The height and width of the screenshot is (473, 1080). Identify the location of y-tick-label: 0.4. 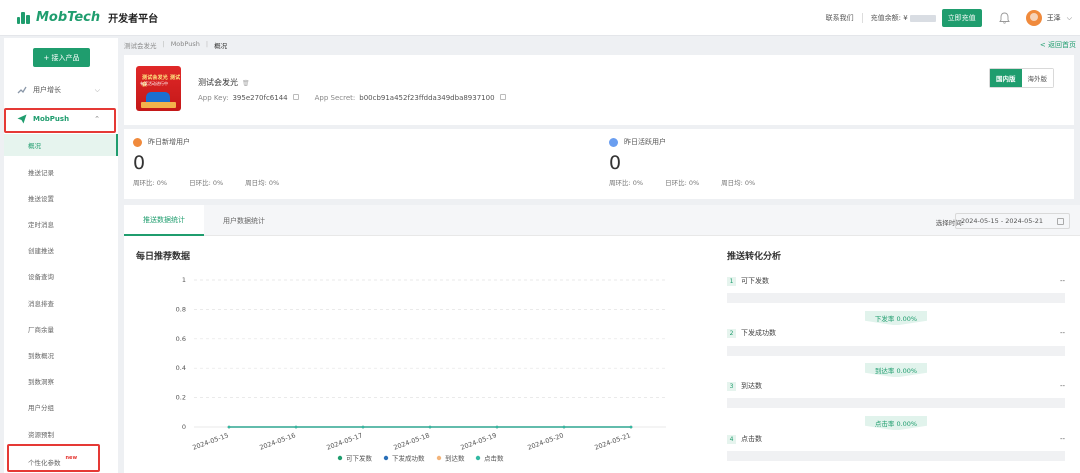
(181, 368).